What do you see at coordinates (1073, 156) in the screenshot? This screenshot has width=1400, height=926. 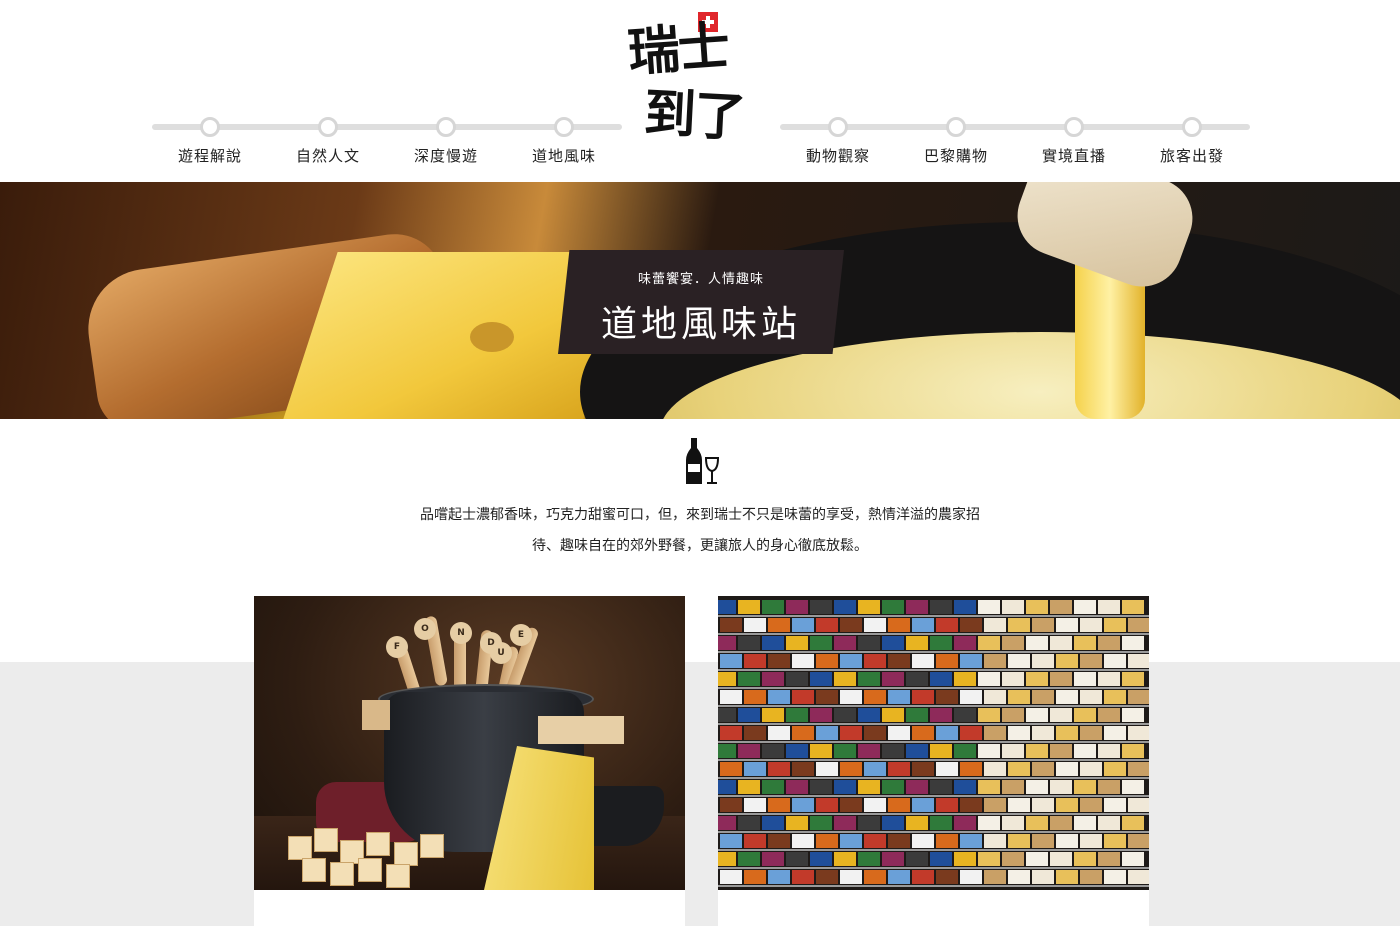 I see `nav-label: 實境直播` at bounding box center [1073, 156].